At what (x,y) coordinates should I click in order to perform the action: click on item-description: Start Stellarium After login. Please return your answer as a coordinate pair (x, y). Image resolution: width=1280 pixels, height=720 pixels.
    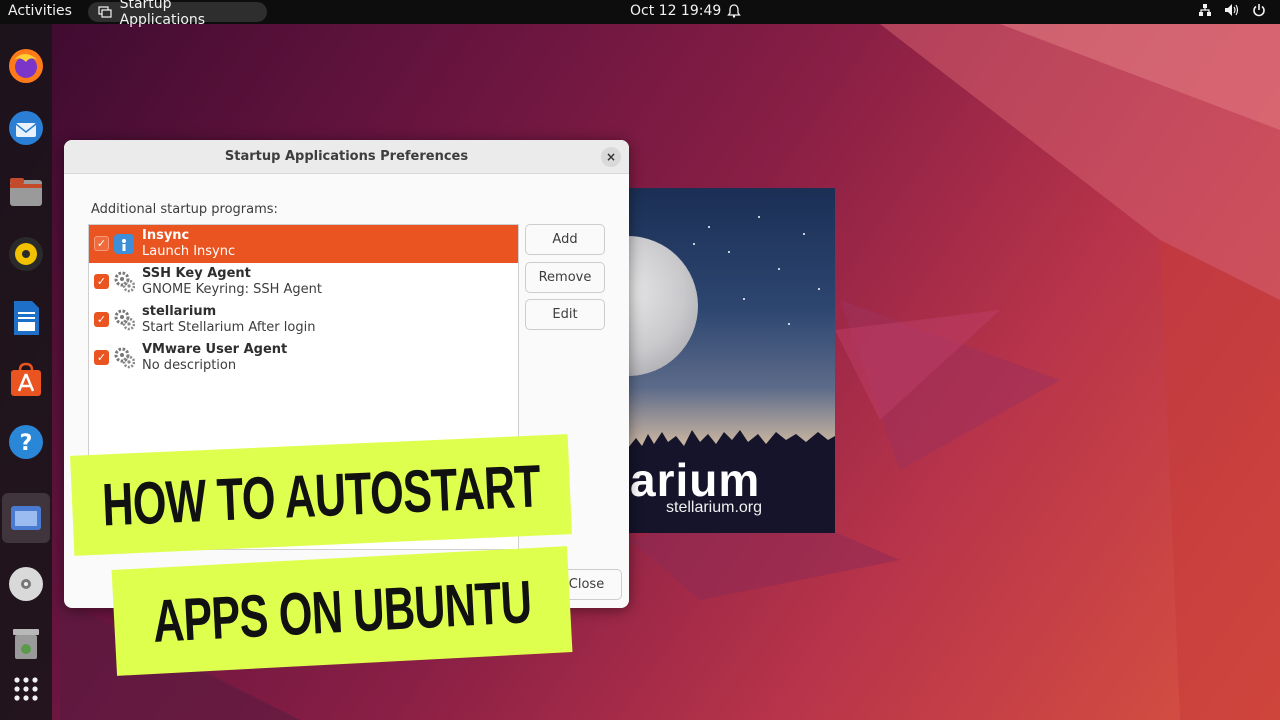
    Looking at the image, I should click on (229, 327).